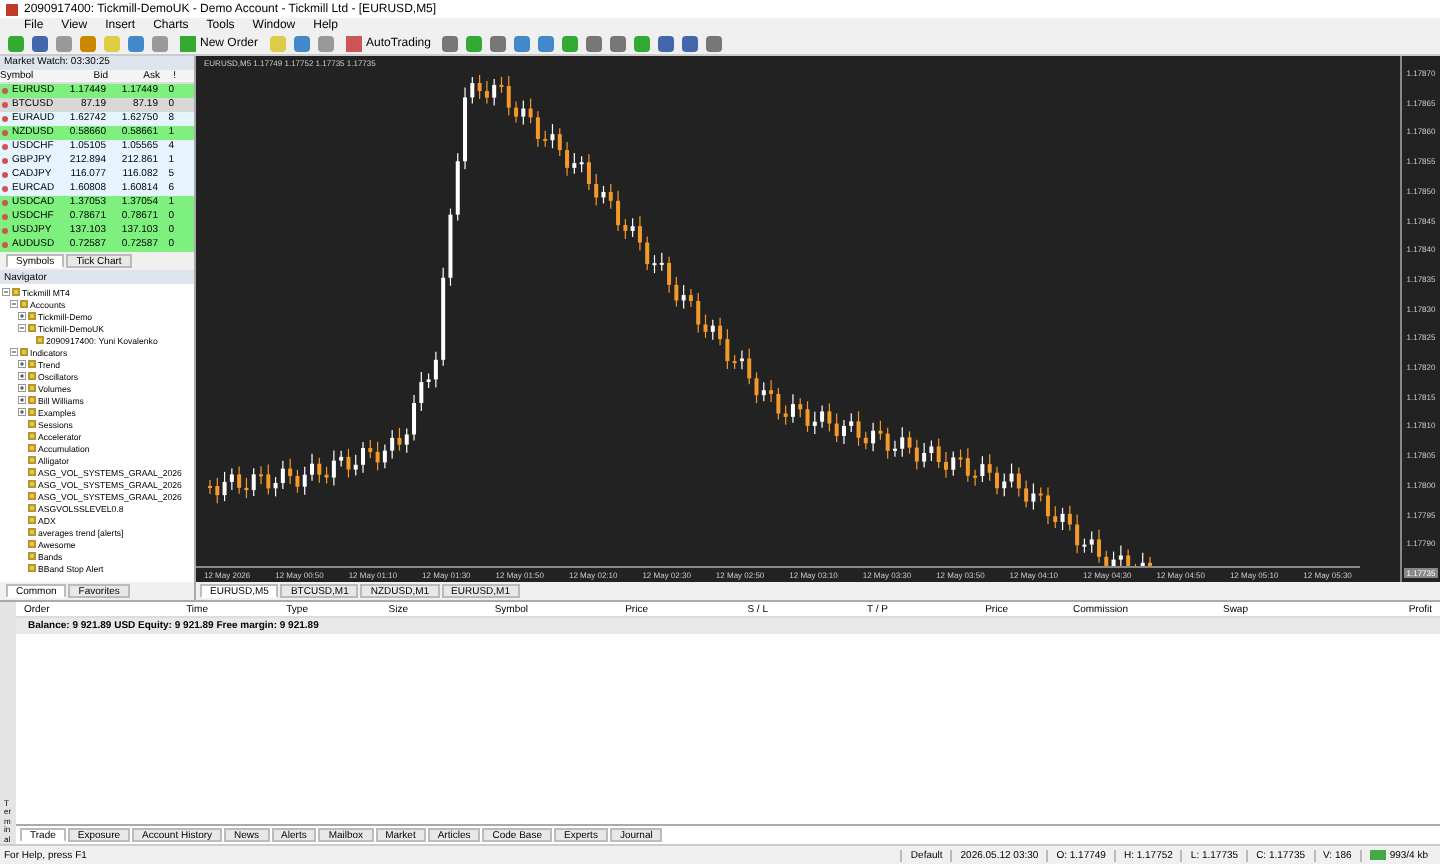  I want to click on connection-icon, so click(1377, 855).